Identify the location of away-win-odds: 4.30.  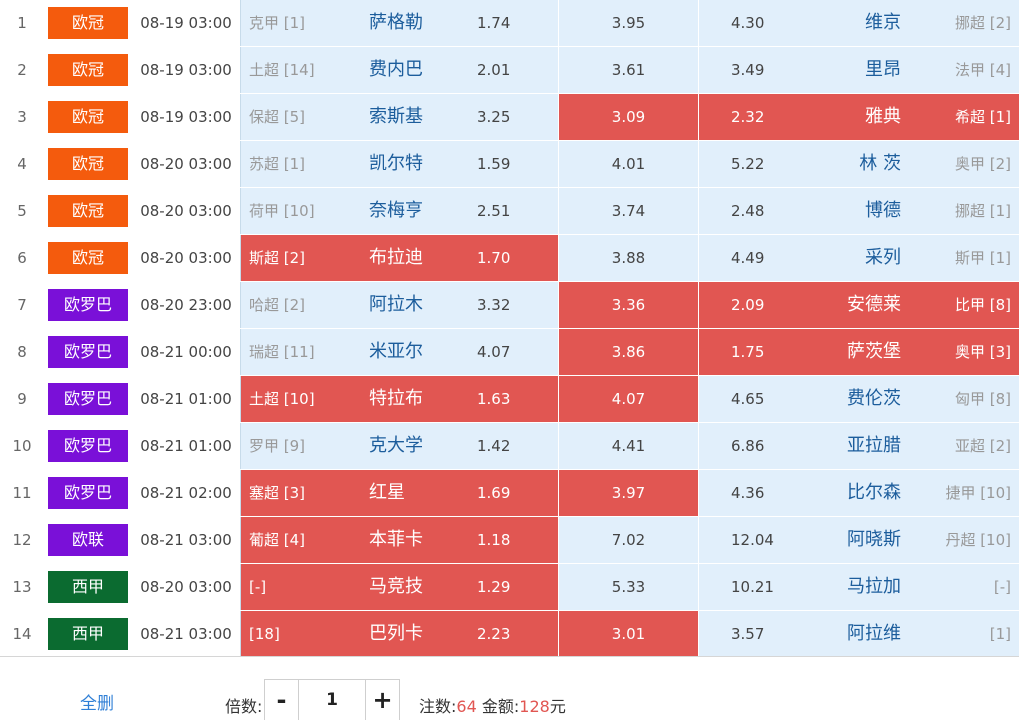
(748, 23).